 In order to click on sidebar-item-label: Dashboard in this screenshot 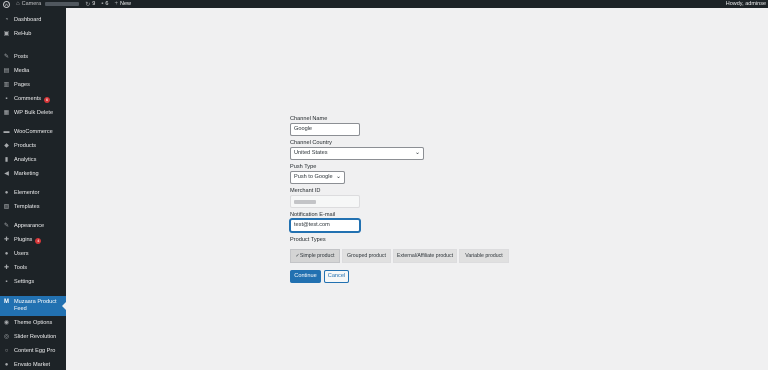, I will do `click(28, 20)`.